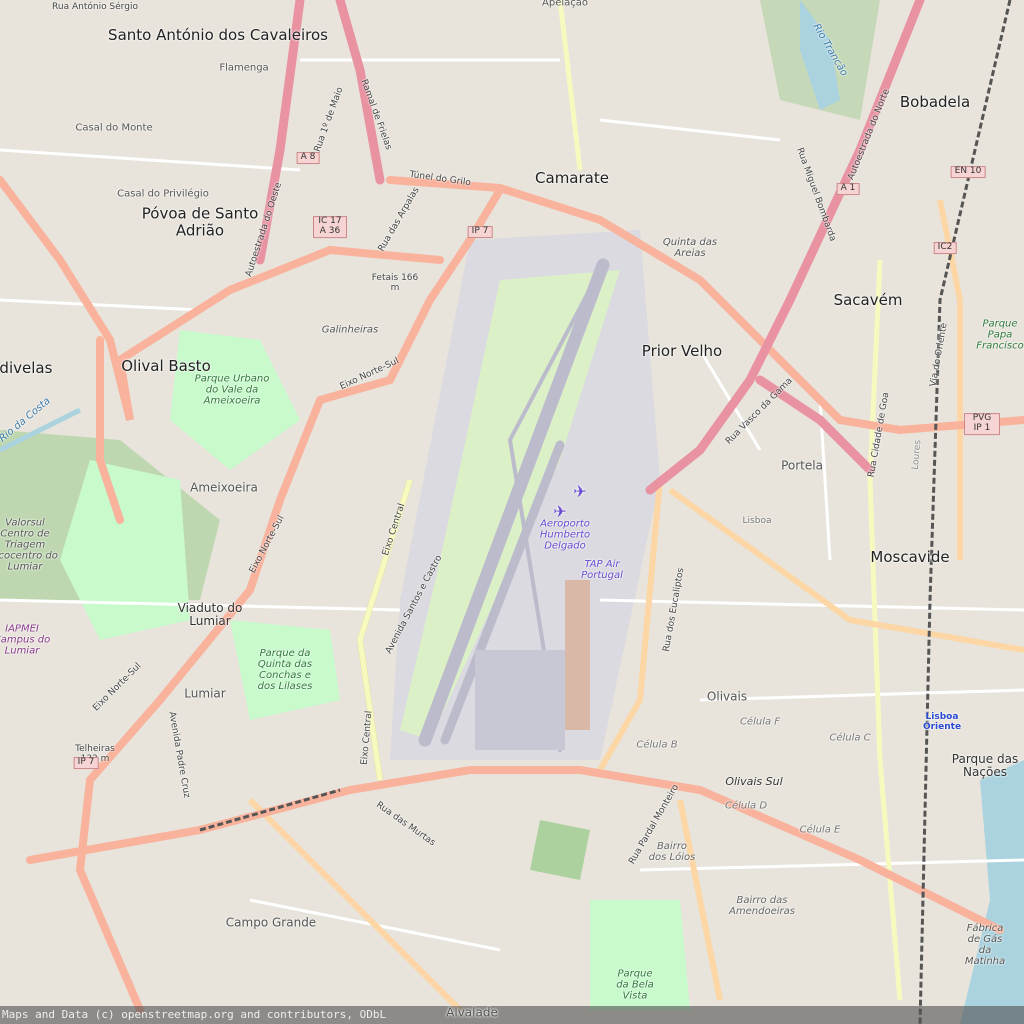 The height and width of the screenshot is (1024, 1024). Describe the element at coordinates (205, 693) in the screenshot. I see `place-label: Lumiar` at that location.